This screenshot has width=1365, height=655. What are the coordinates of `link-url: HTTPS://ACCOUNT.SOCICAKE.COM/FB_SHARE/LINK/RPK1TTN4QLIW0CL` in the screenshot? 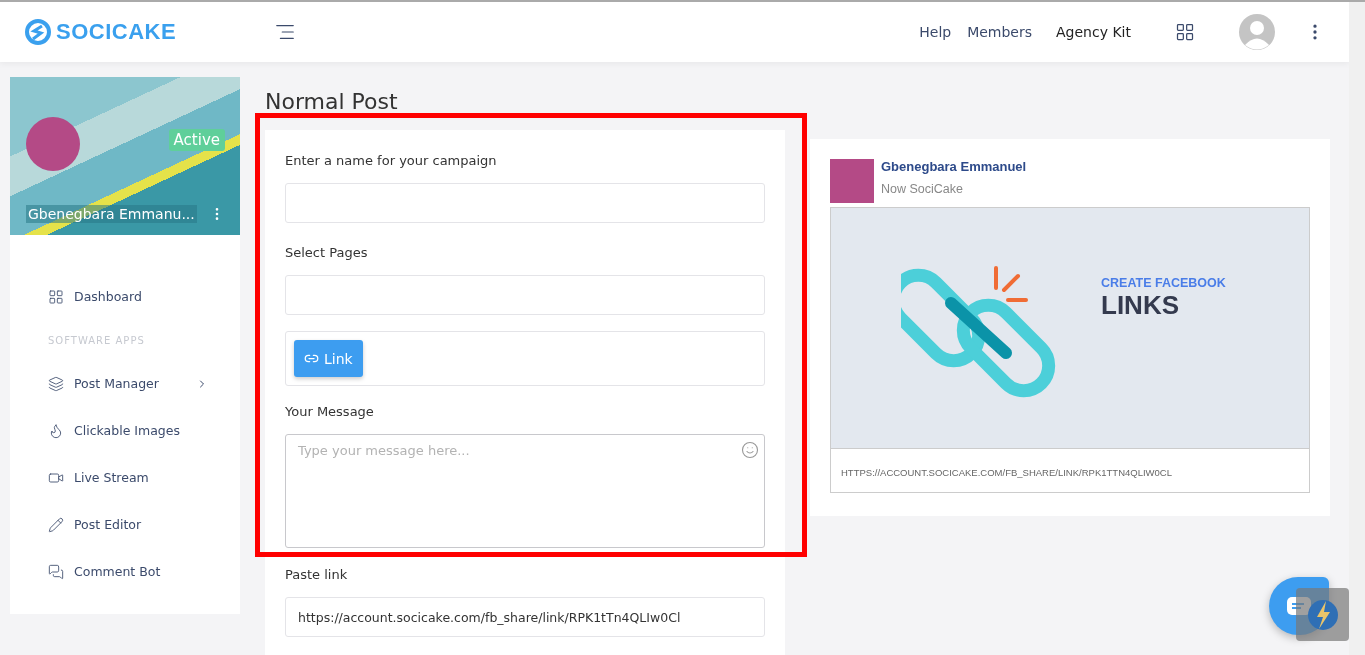 It's located at (1070, 470).